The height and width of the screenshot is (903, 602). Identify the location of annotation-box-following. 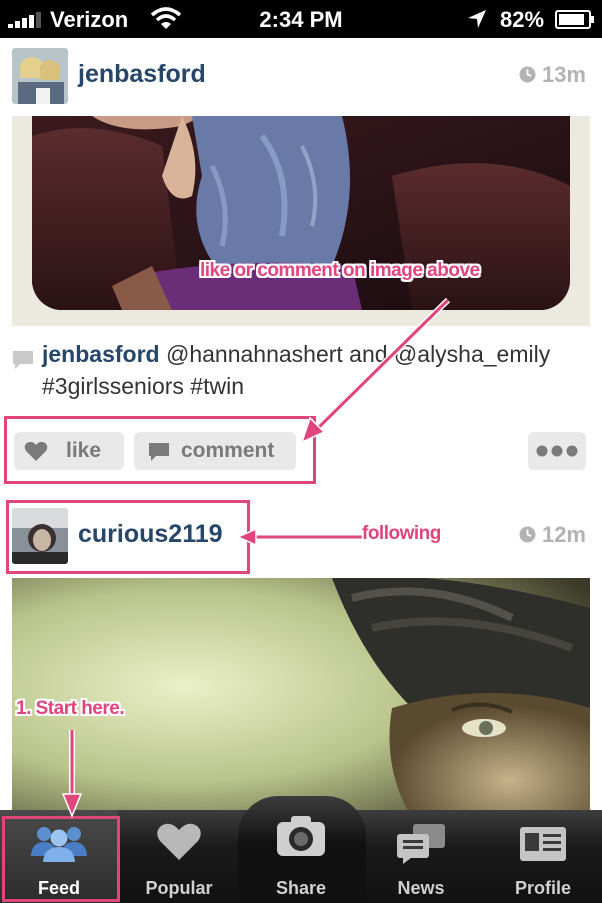
(128, 537).